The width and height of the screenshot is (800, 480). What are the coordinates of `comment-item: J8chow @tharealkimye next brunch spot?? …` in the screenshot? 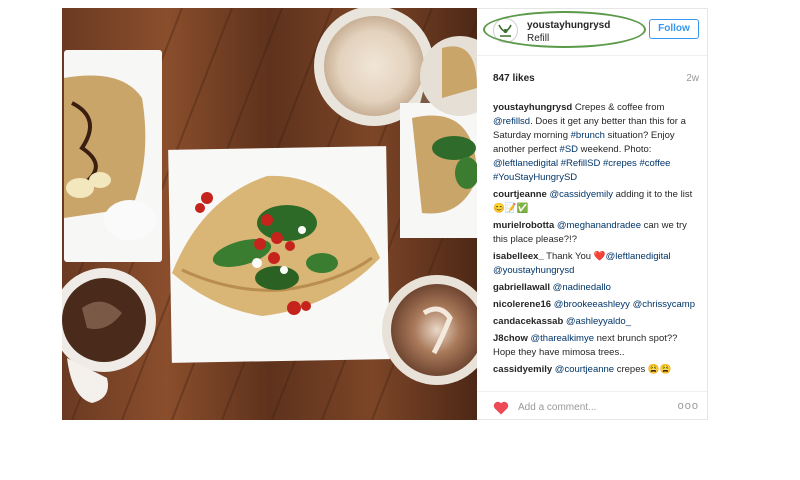 It's located at (595, 346).